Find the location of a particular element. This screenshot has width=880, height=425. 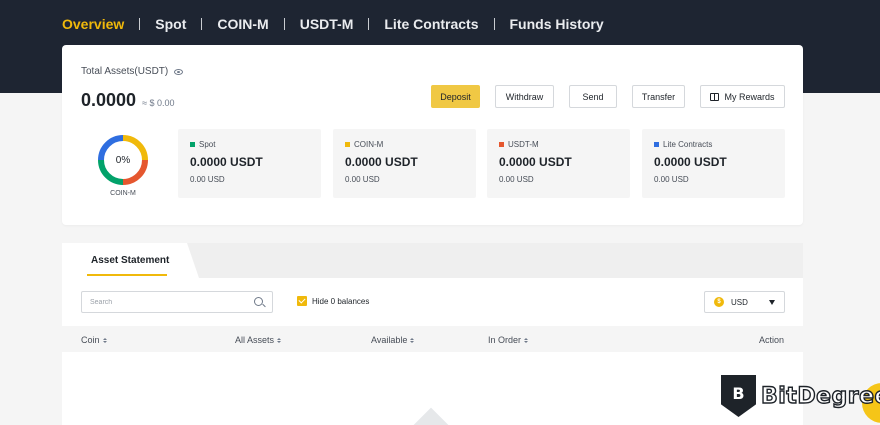

tile-label: Spot is located at coordinates (207, 144).